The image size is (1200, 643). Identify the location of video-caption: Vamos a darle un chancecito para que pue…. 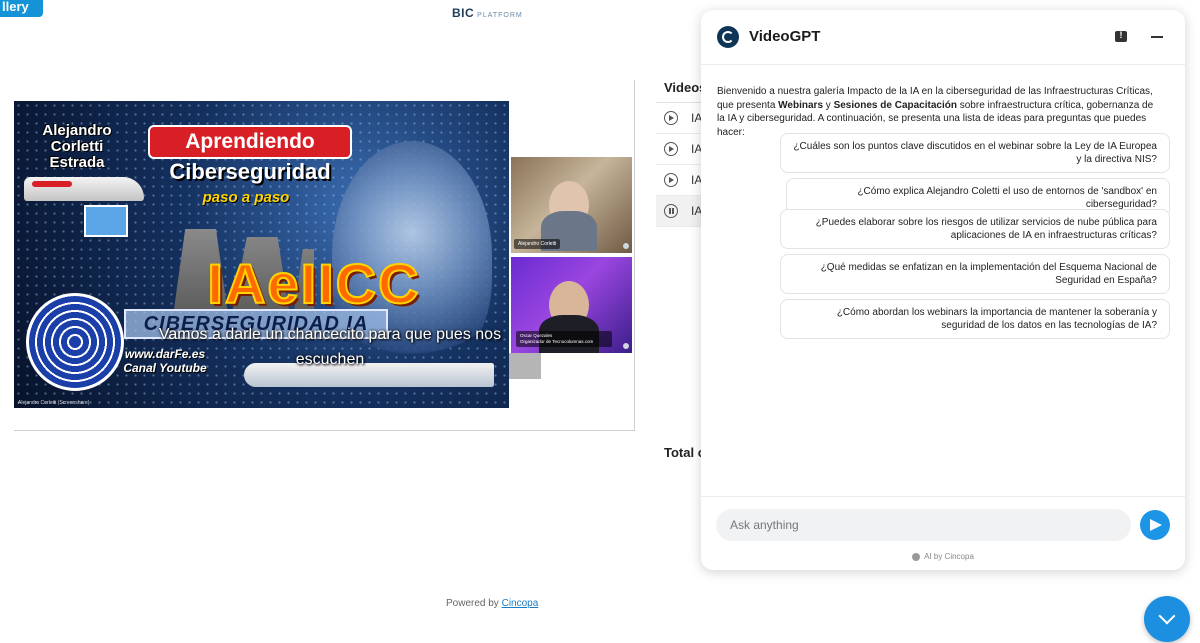
(330, 347).